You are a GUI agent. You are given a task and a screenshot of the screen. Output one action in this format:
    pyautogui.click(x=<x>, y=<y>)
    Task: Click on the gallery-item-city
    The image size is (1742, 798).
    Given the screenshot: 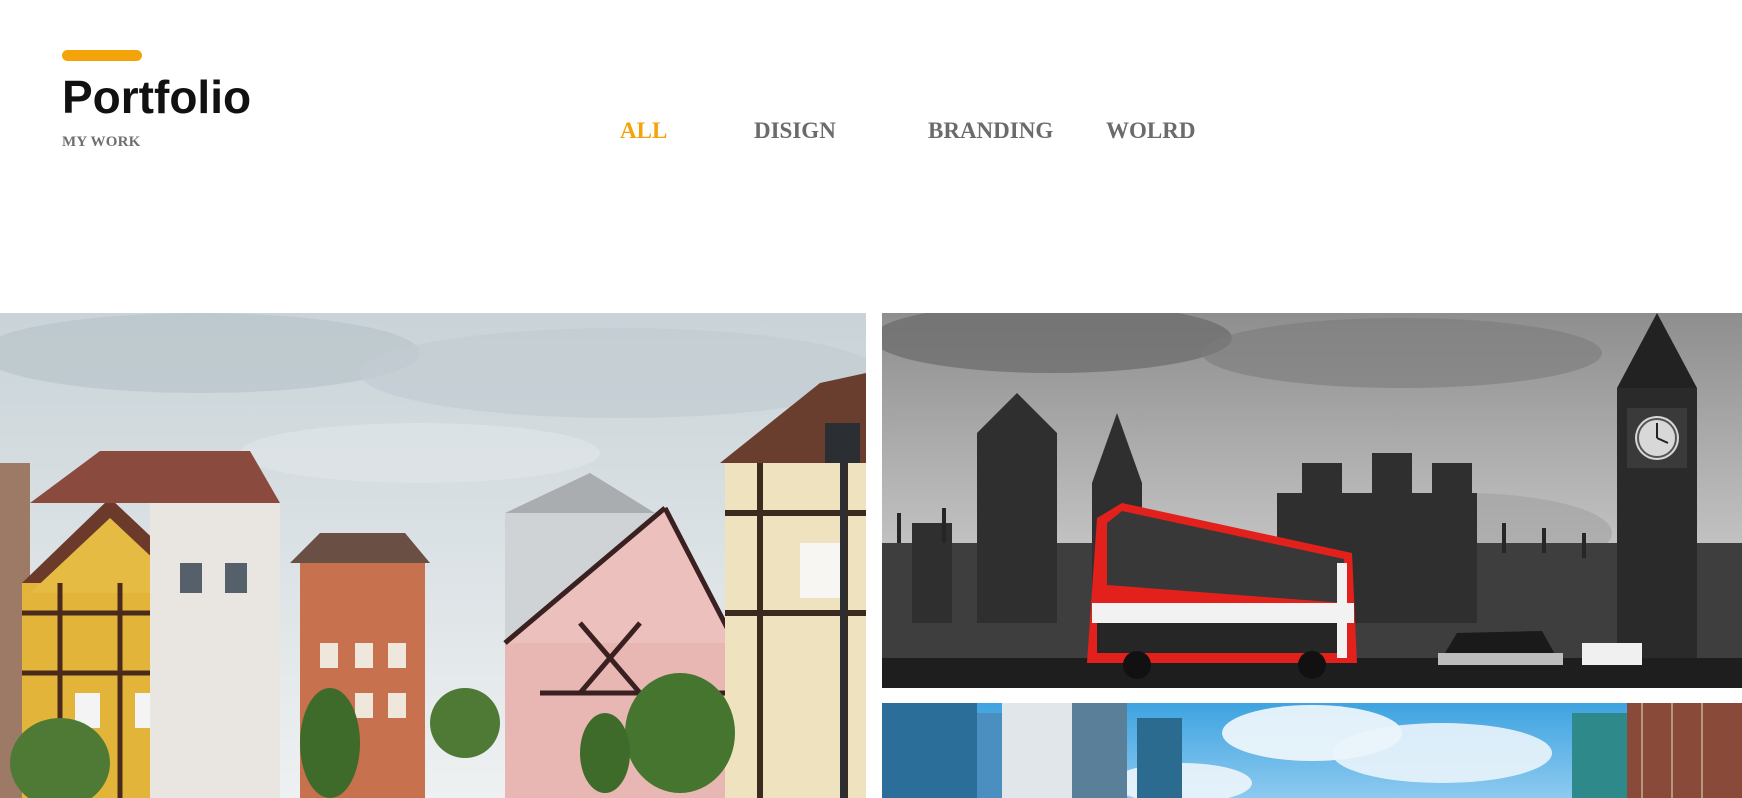 What is the action you would take?
    pyautogui.click(x=1312, y=750)
    